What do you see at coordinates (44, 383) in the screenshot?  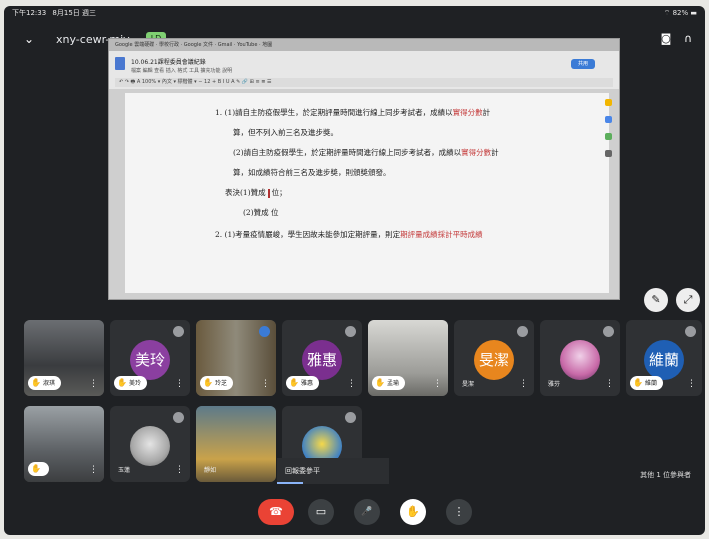 I see `participant-name: ✋ 淑琪` at bounding box center [44, 383].